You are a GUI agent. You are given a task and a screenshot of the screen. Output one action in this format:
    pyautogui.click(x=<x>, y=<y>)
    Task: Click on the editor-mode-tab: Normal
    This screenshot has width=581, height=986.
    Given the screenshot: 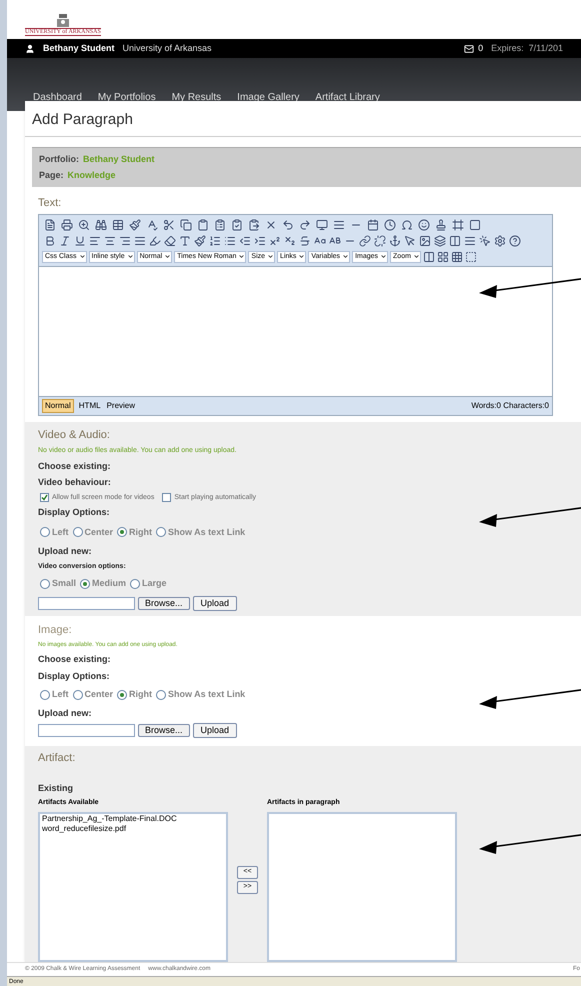 What is the action you would take?
    pyautogui.click(x=58, y=405)
    